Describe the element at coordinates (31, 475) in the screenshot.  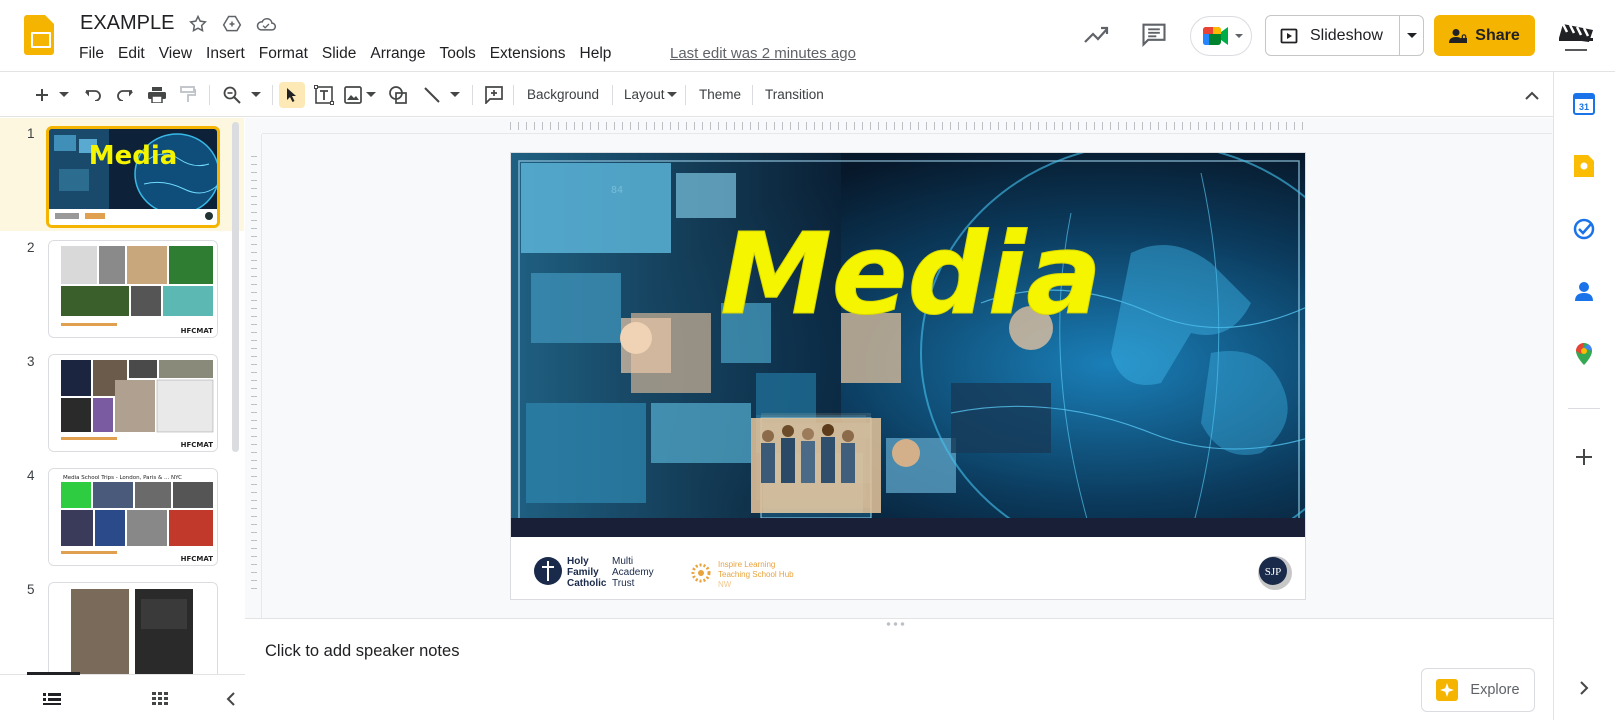
I see `slide-number: 4` at that location.